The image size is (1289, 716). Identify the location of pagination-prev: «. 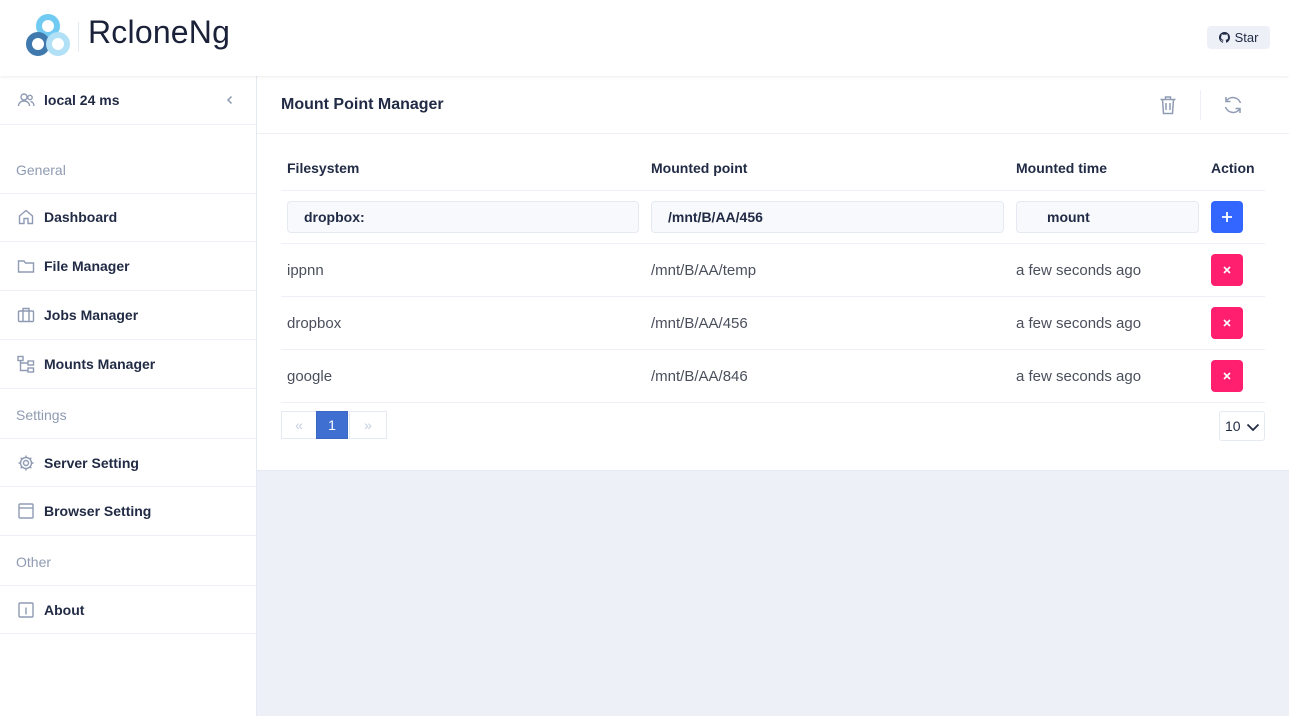
(299, 425).